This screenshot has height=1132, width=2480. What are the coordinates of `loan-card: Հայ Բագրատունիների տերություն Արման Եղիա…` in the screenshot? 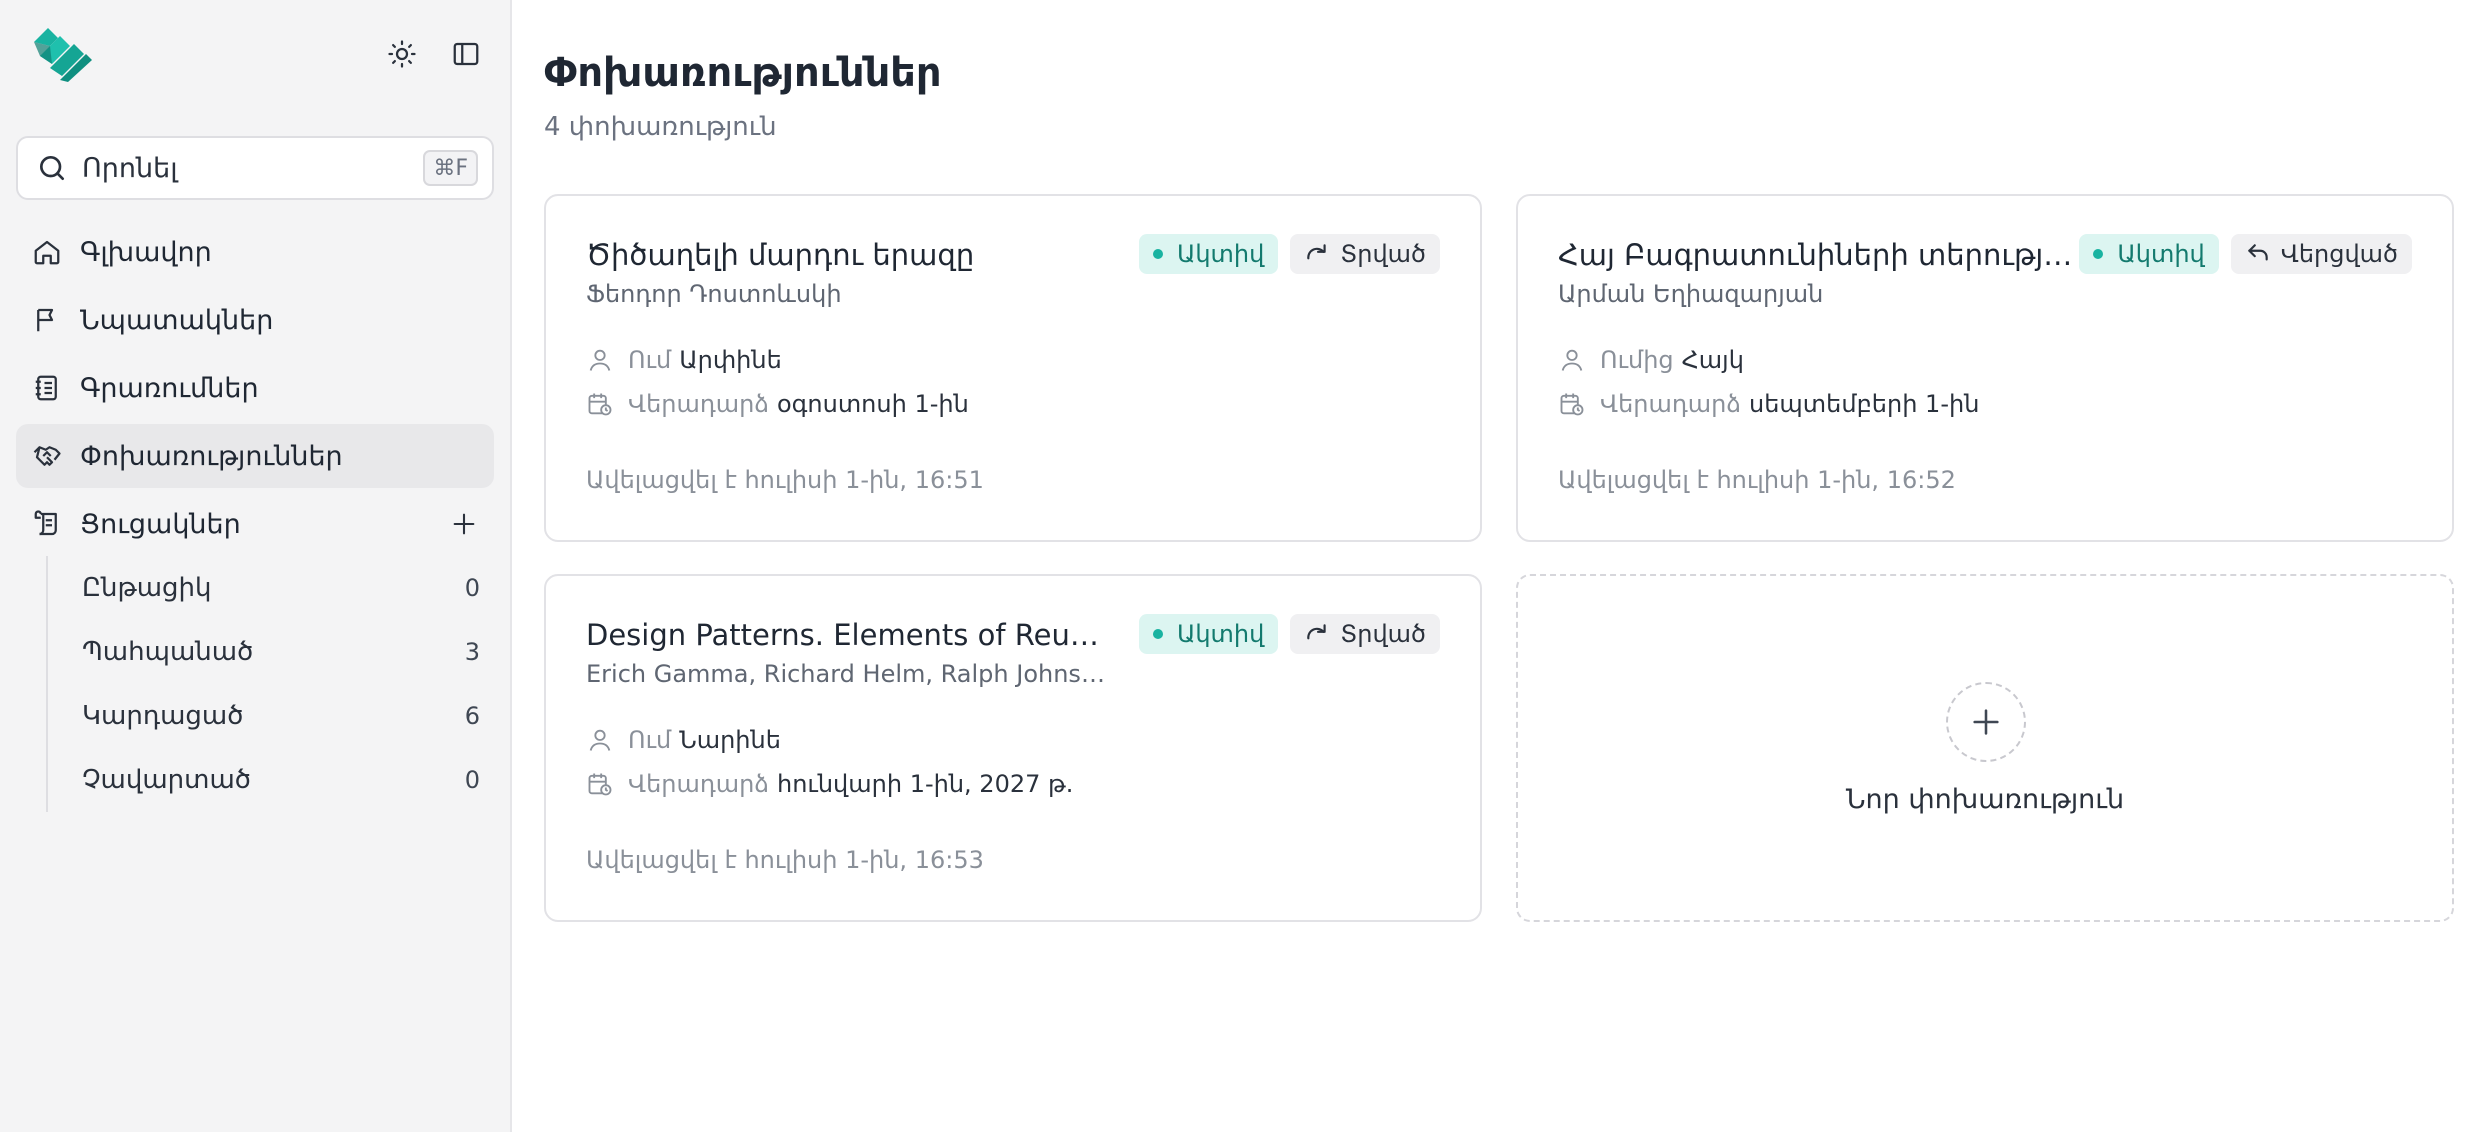 It's located at (1985, 368).